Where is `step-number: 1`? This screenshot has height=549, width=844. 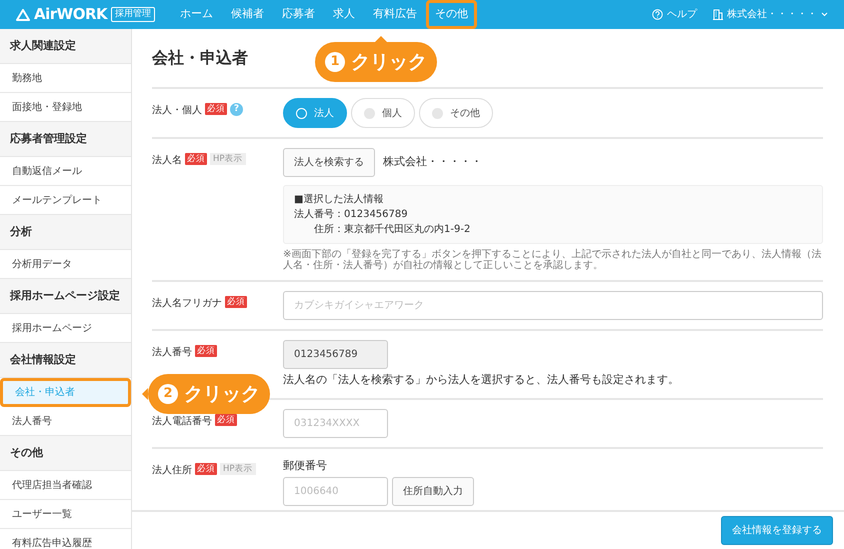
step-number: 1 is located at coordinates (335, 62).